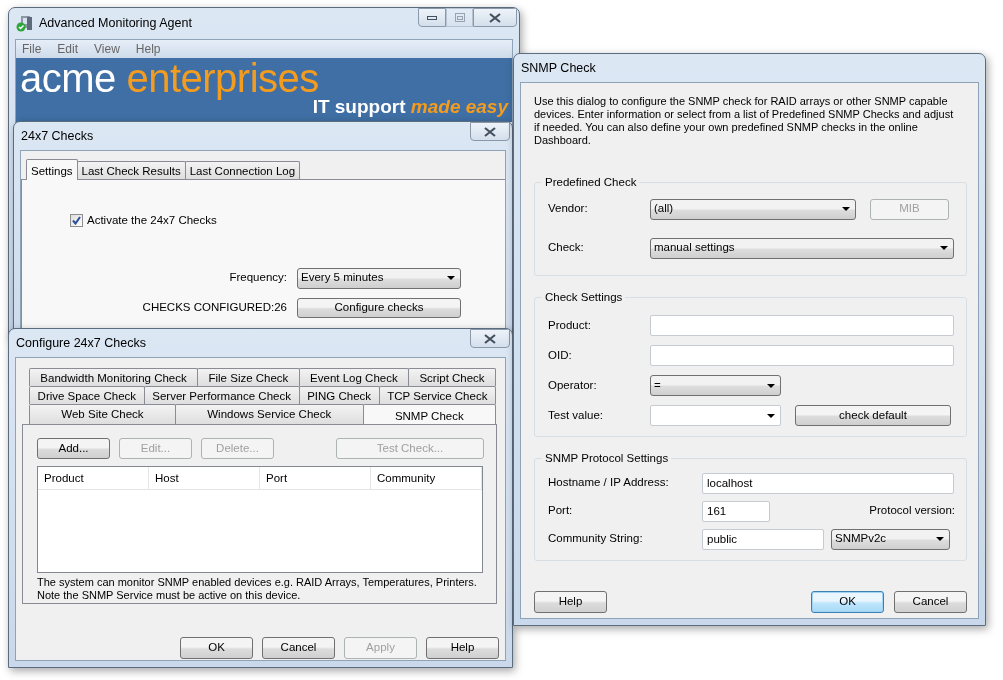  I want to click on field-label: Community String:, so click(596, 539).